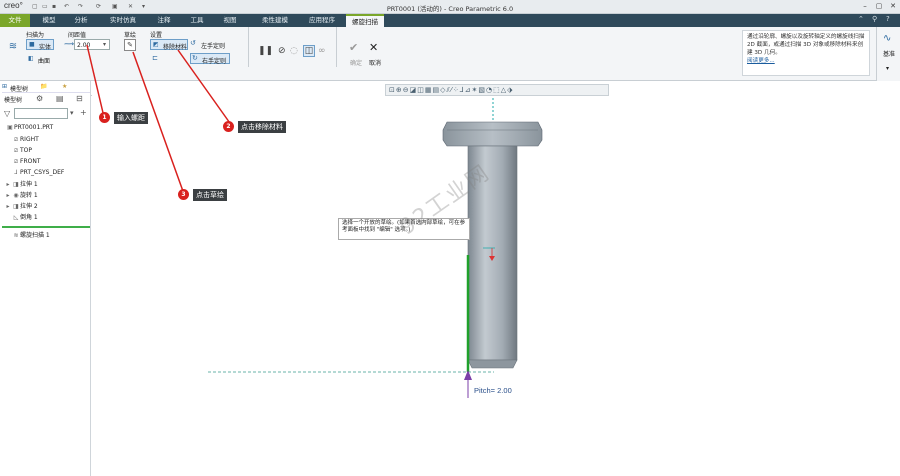  What do you see at coordinates (95, 81) in the screenshot?
I see `callout-1-line` at bounding box center [95, 81].